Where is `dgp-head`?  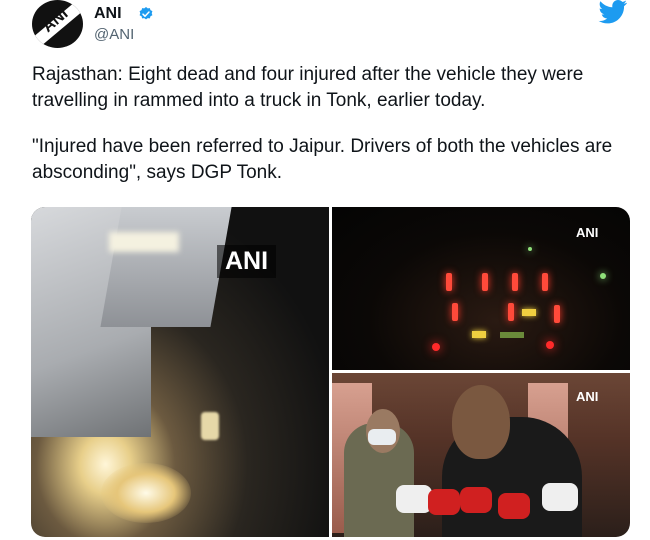 dgp-head is located at coordinates (481, 422).